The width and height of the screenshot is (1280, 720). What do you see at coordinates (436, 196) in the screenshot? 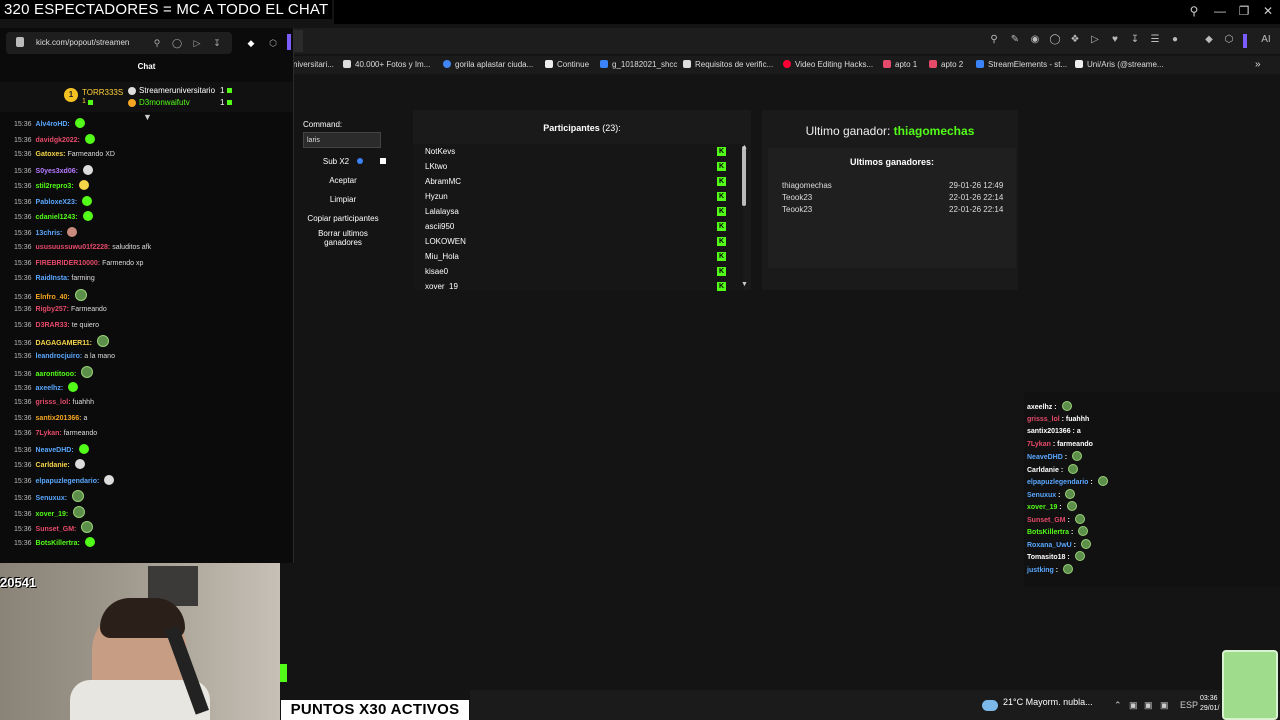
I see `participant-row: Hyzun` at bounding box center [436, 196].